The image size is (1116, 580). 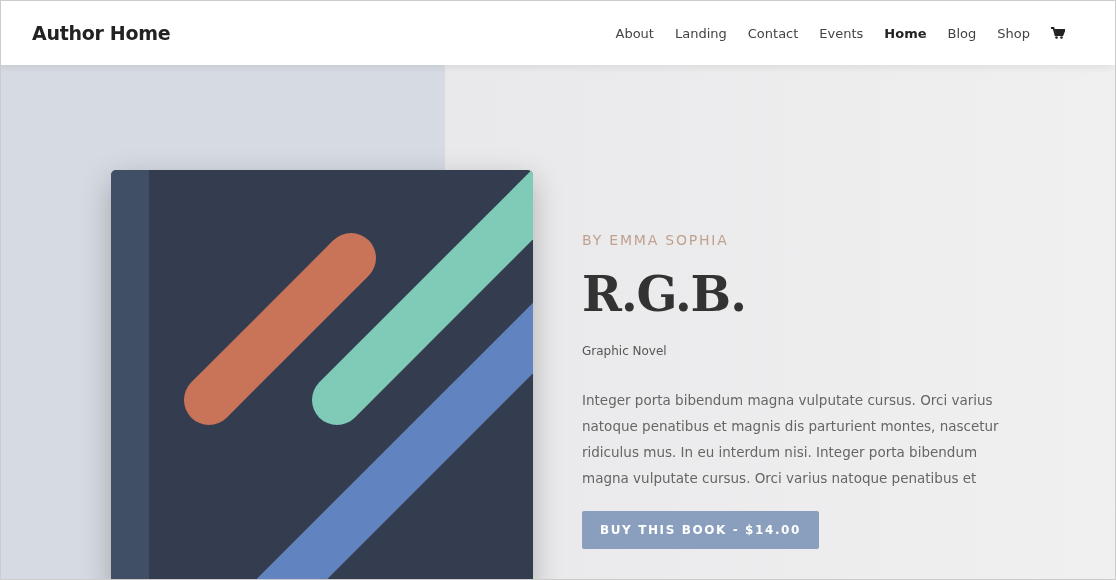 I want to click on book-description: Integer porta bibendum magna vulputate cursus. Orci varius natoque penatibus et magnis dis parturient montes, nascetur ridiculus mus. In eu interdum nisi. Integer porta bibendum magna vulputate cursus. Orci varius natoque penatibus et, so click(x=791, y=439).